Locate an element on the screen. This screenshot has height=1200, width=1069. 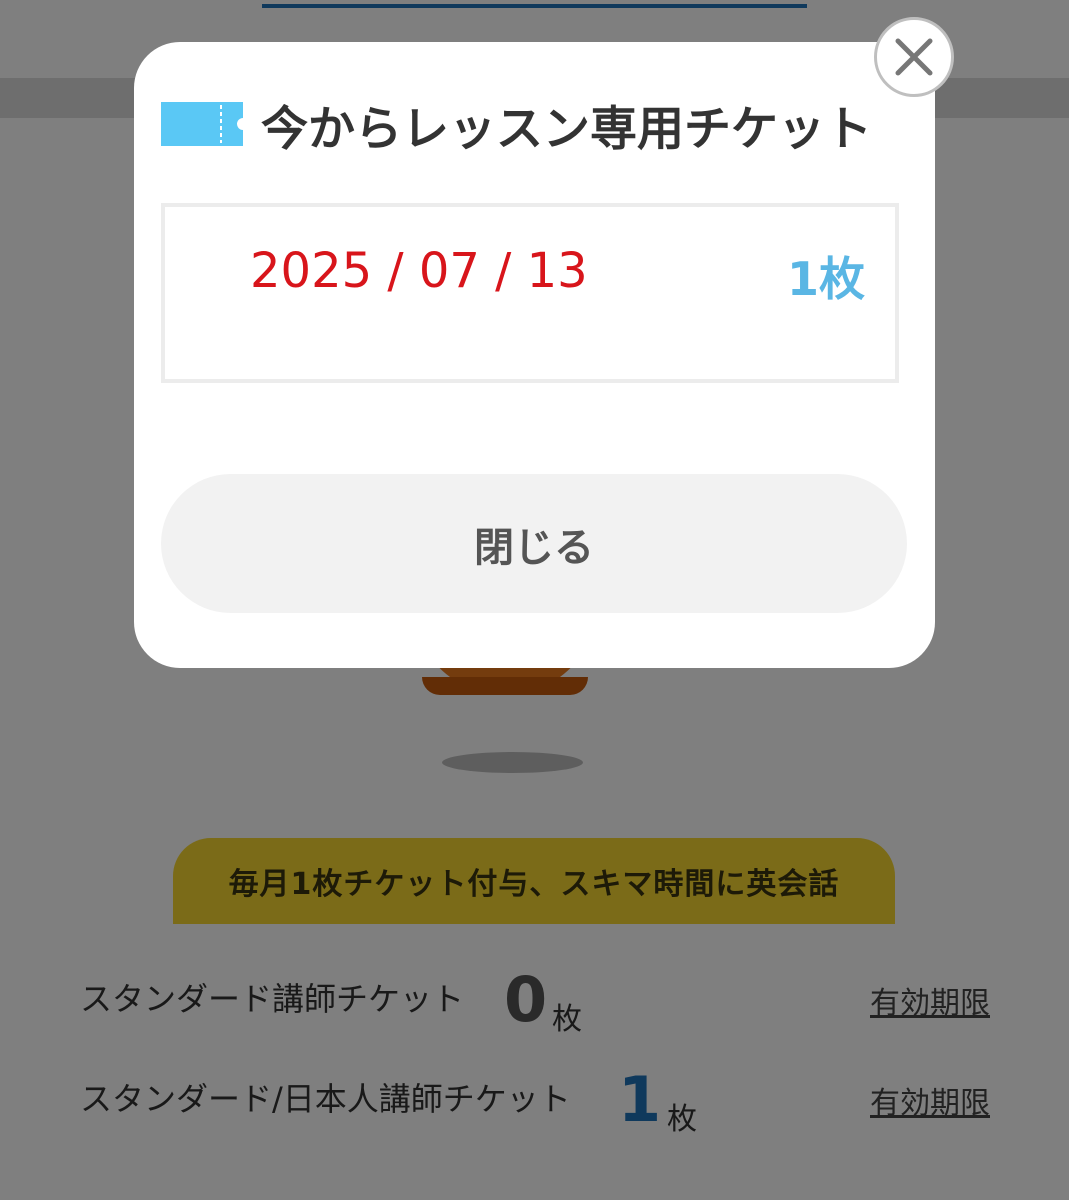
modal-header: 今からレッスン専用チケット is located at coordinates (516, 125).